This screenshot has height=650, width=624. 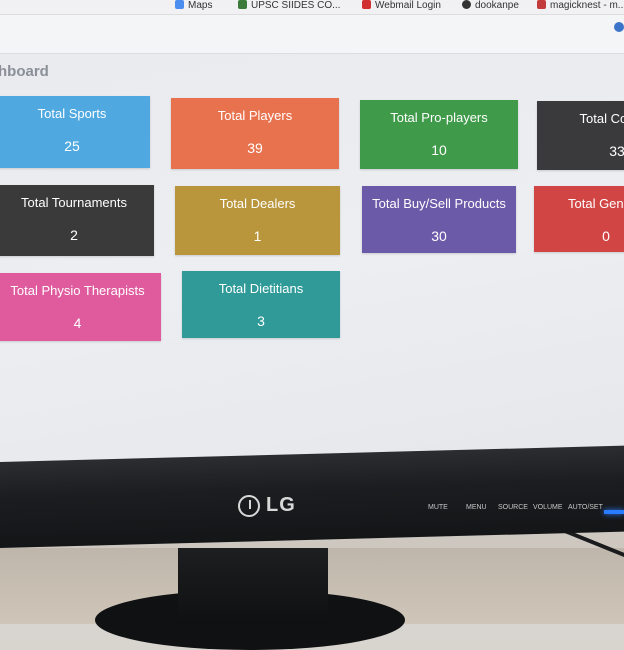 I want to click on card-total-dietitians: Total Dietitians 3, so click(x=261, y=304).